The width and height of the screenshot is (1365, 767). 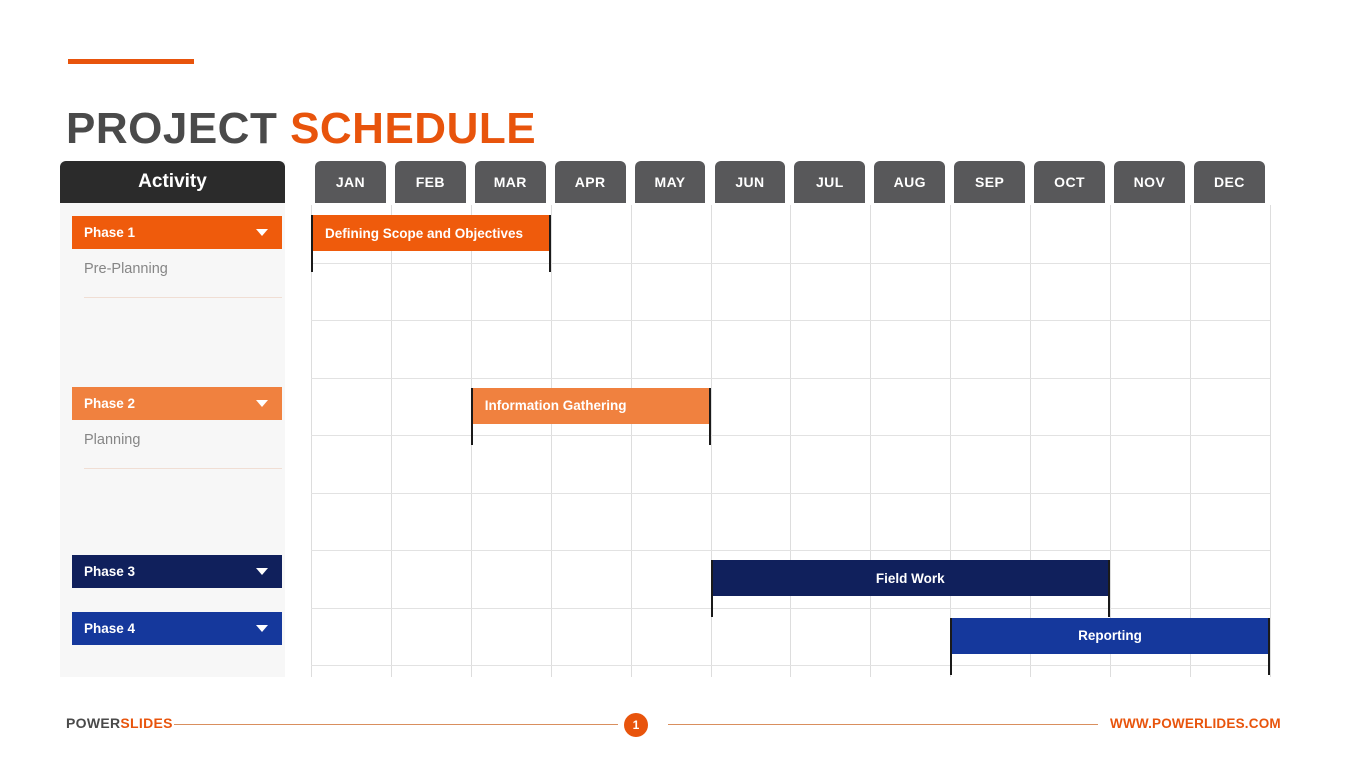 I want to click on phase-chip-4: Phase 4, so click(x=177, y=628).